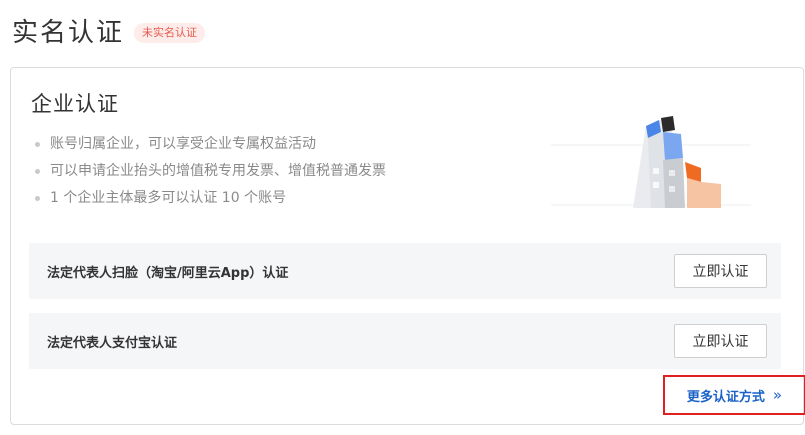 Image resolution: width=805 pixels, height=435 pixels. I want to click on status-badge: 未实名认证, so click(170, 32).